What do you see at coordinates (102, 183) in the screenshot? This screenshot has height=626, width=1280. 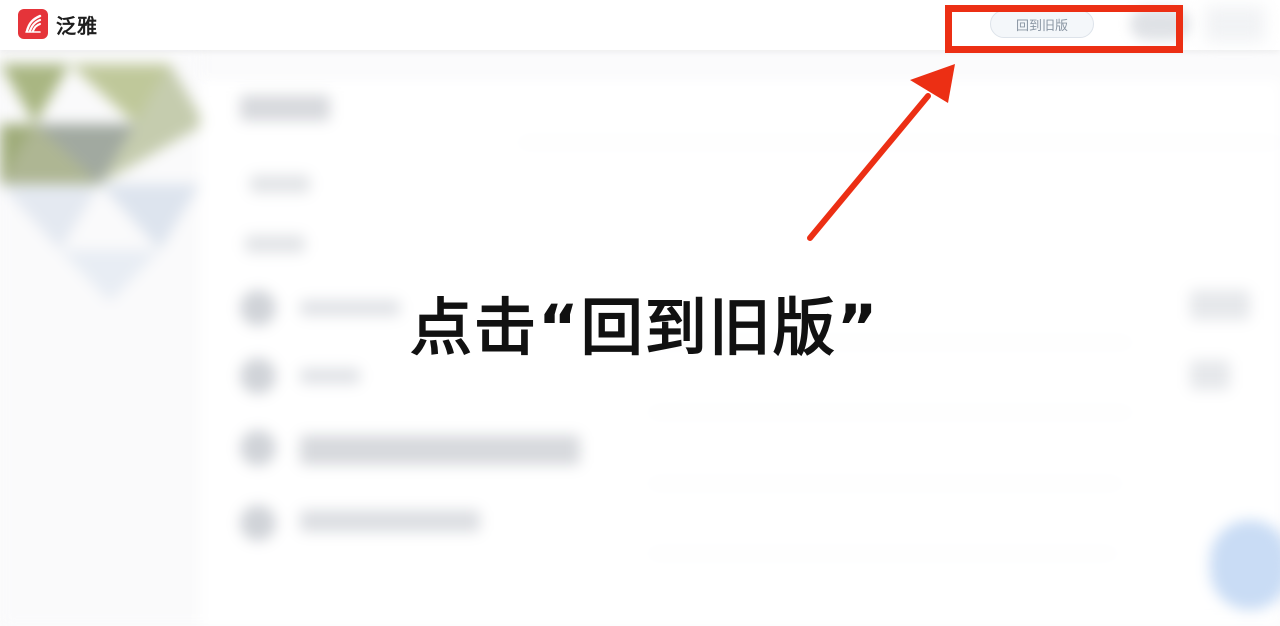 I see `course-cover-image` at bounding box center [102, 183].